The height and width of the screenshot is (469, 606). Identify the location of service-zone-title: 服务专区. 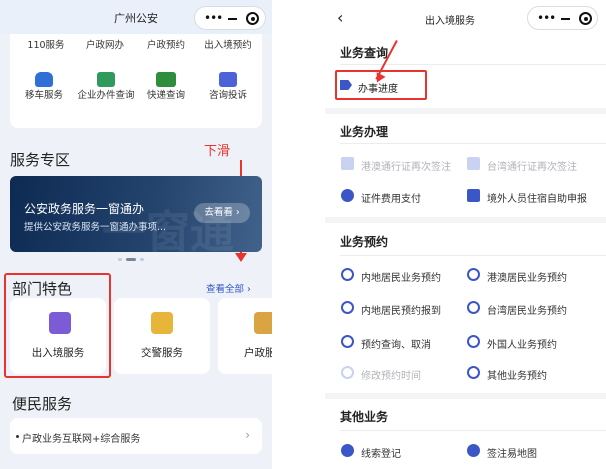
(40, 160).